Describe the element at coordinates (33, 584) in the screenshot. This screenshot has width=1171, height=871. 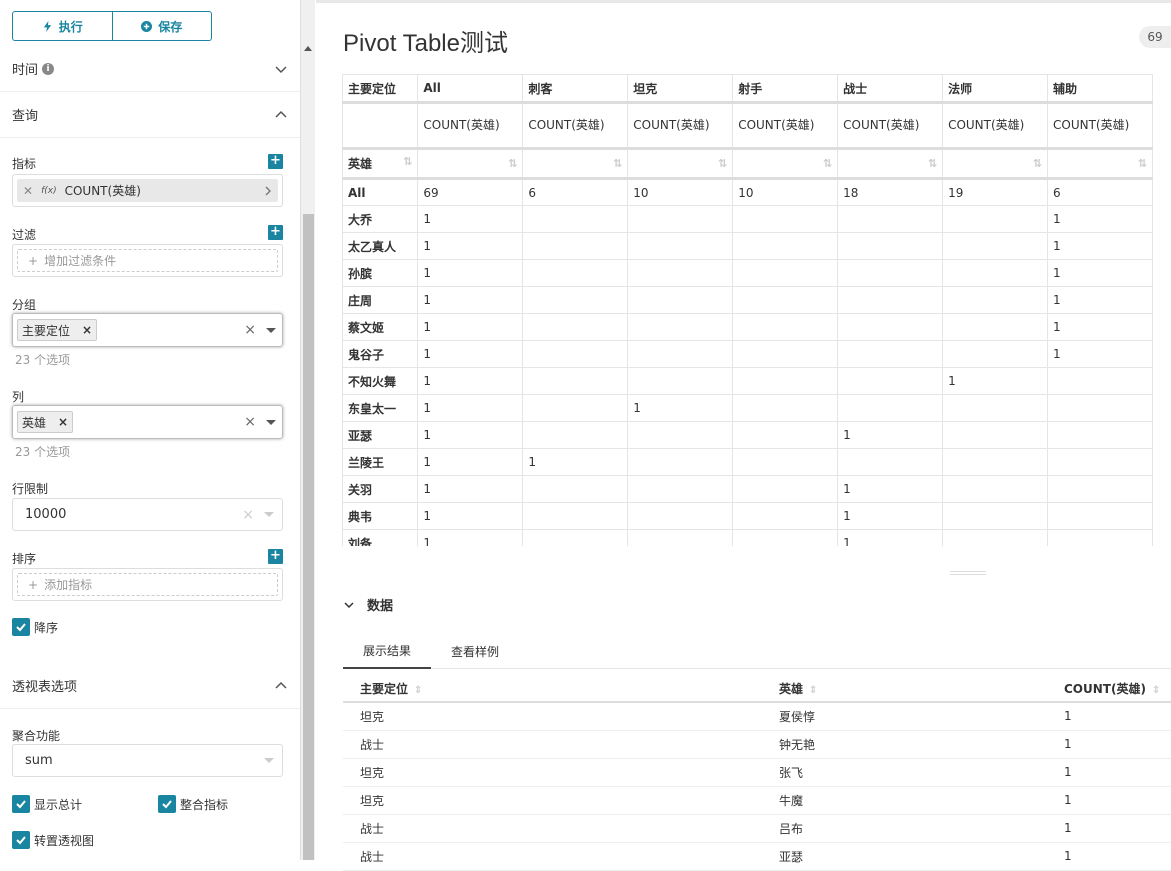
I see `plus-icon: +` at that location.